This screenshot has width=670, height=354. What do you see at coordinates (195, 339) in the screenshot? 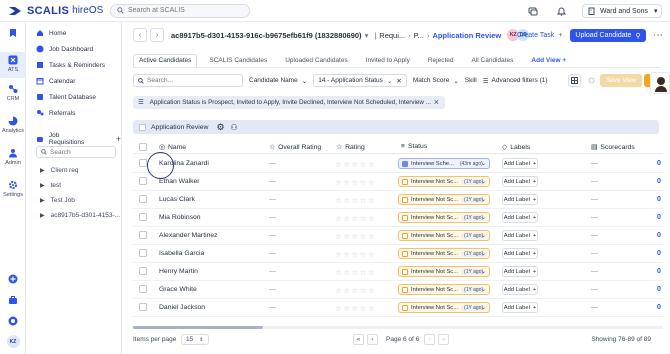
I see `items-per-page-select: 15 ⇕` at bounding box center [195, 339].